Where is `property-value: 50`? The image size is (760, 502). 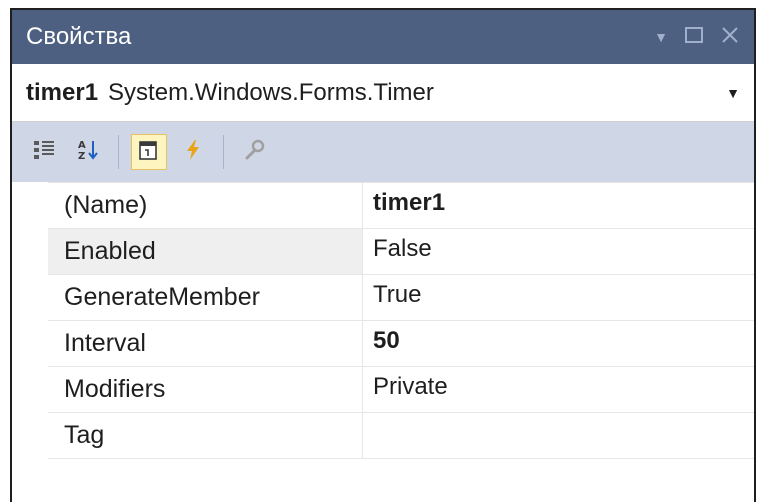
property-value: 50 is located at coordinates (558, 343).